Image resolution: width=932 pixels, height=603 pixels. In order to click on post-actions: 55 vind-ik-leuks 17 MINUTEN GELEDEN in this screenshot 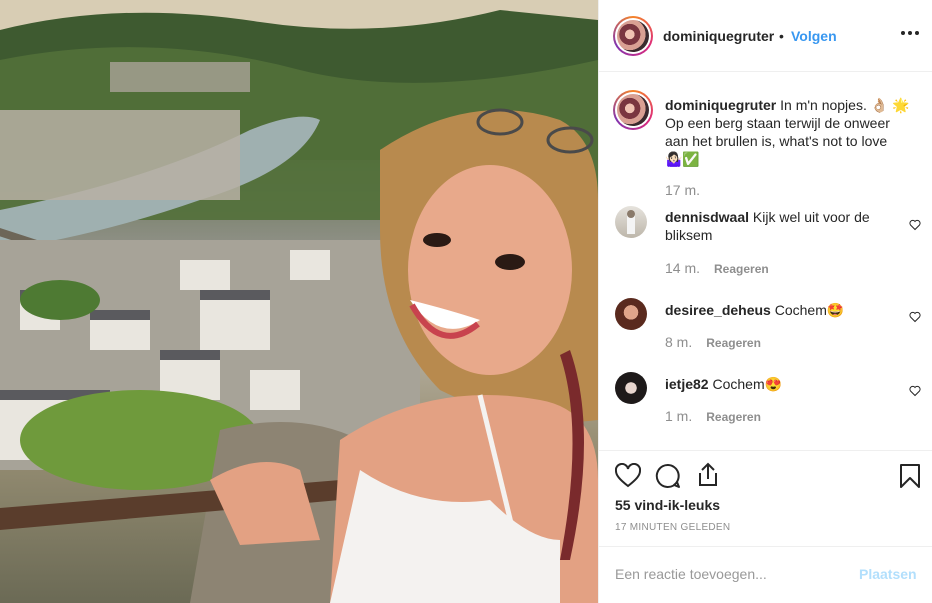, I will do `click(765, 498)`.